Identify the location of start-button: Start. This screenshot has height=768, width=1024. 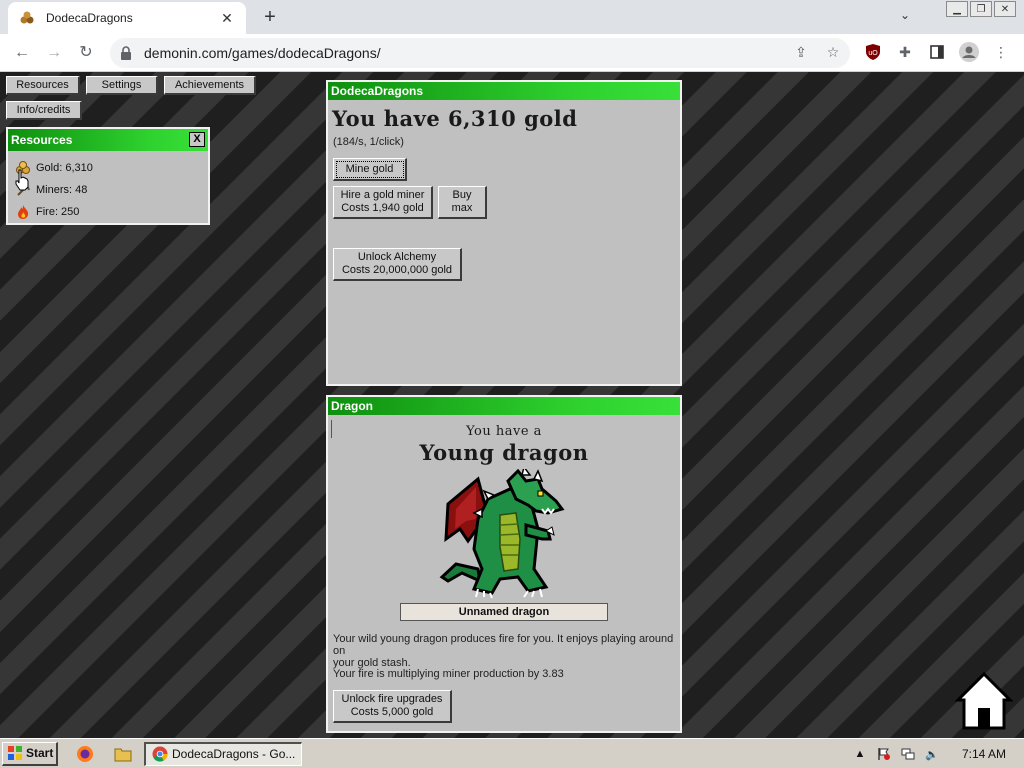
(30, 753).